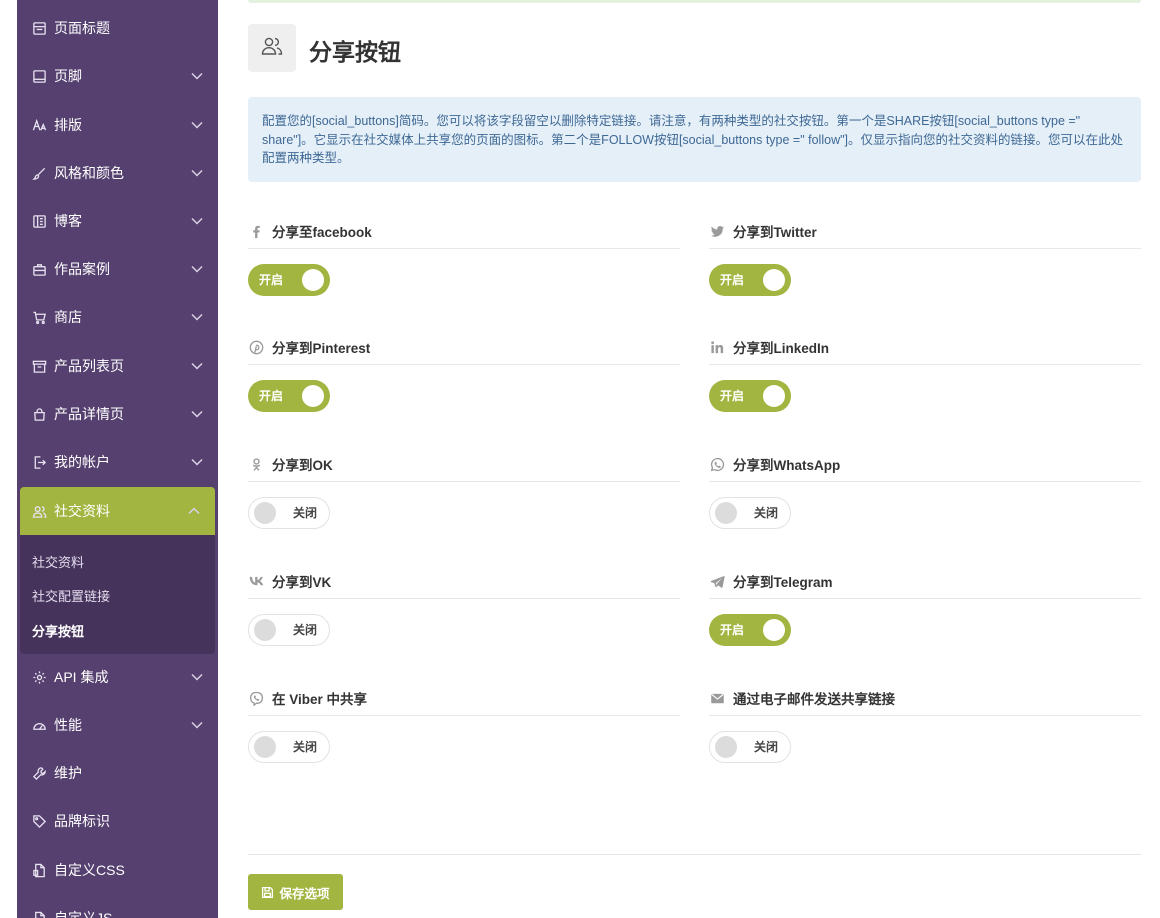 This screenshot has width=1160, height=918. I want to click on twitter-icon, so click(717, 231).